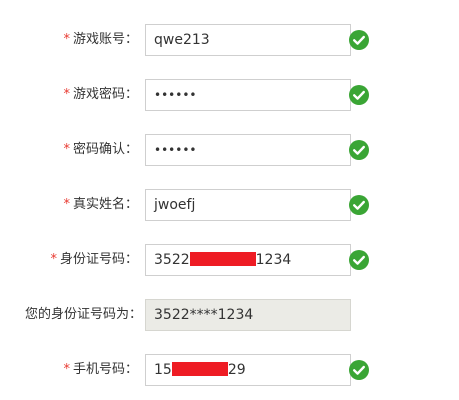  Describe the element at coordinates (172, 260) in the screenshot. I see `id-number-prefix: 3522` at that location.